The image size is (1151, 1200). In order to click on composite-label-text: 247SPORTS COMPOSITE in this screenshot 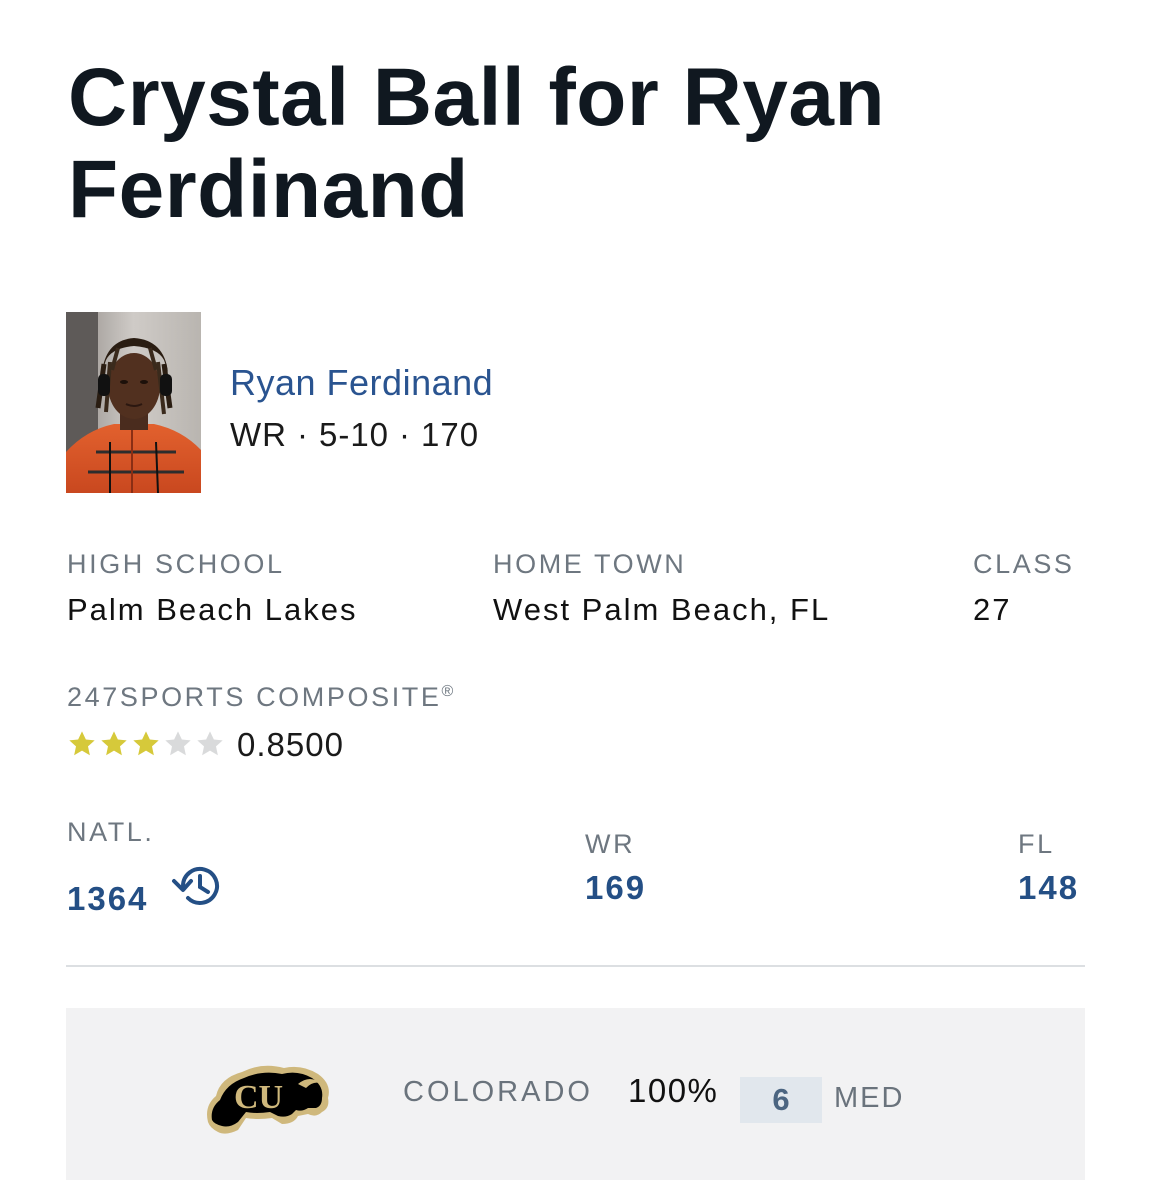, I will do `click(254, 697)`.